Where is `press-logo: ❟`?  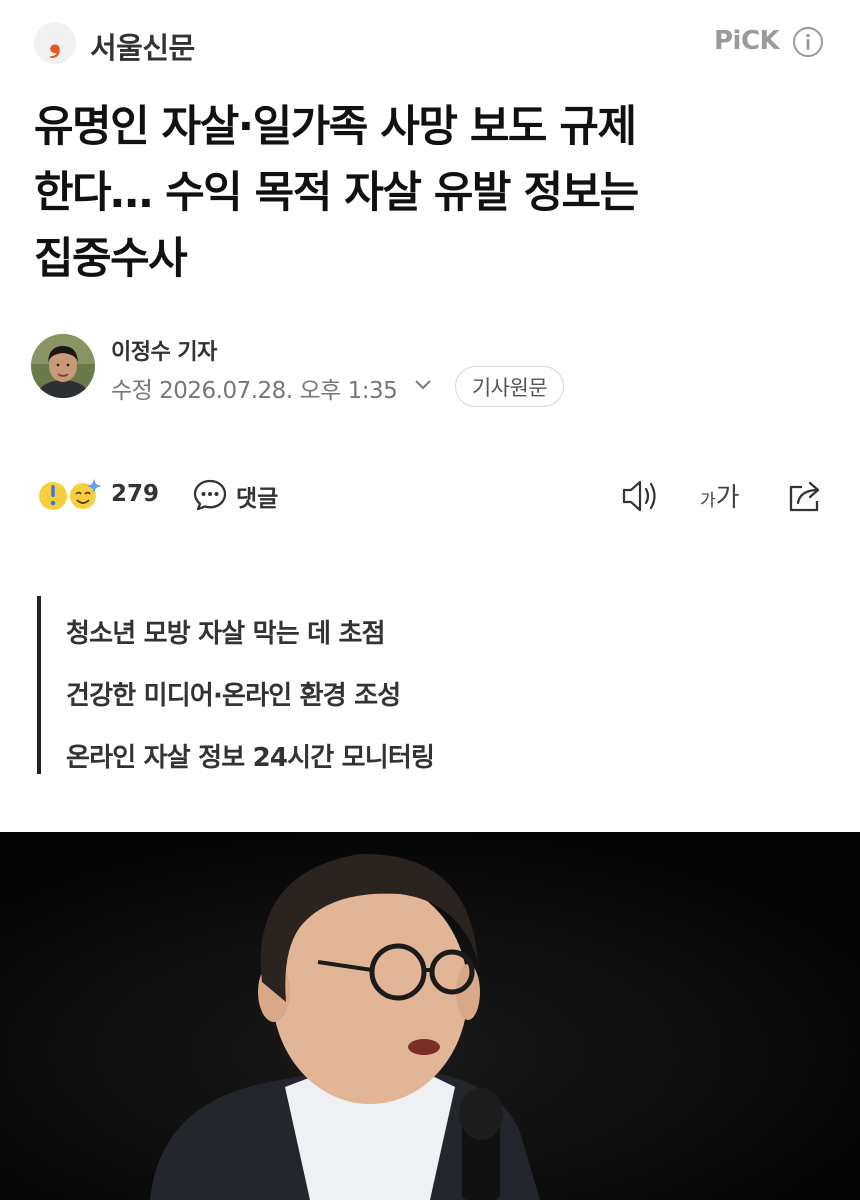
press-logo: ❟ is located at coordinates (55, 43).